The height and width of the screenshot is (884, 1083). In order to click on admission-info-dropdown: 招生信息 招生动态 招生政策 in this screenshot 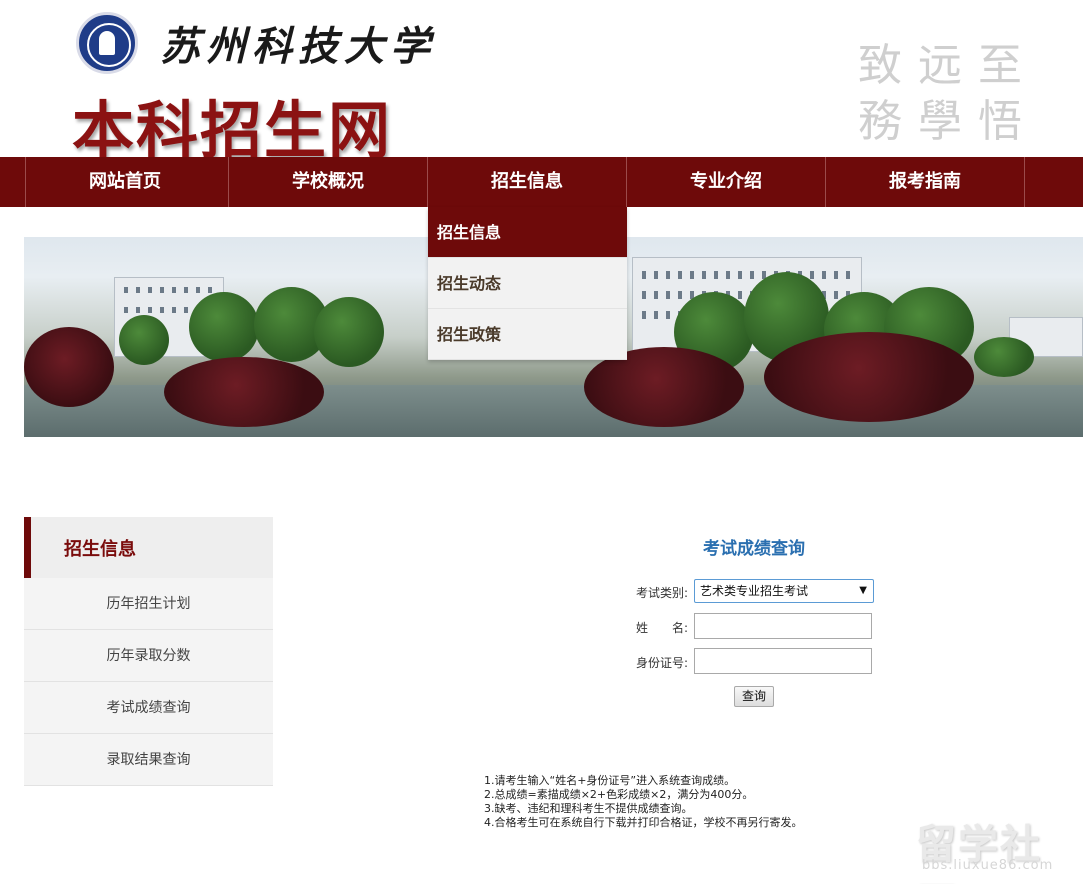, I will do `click(527, 283)`.